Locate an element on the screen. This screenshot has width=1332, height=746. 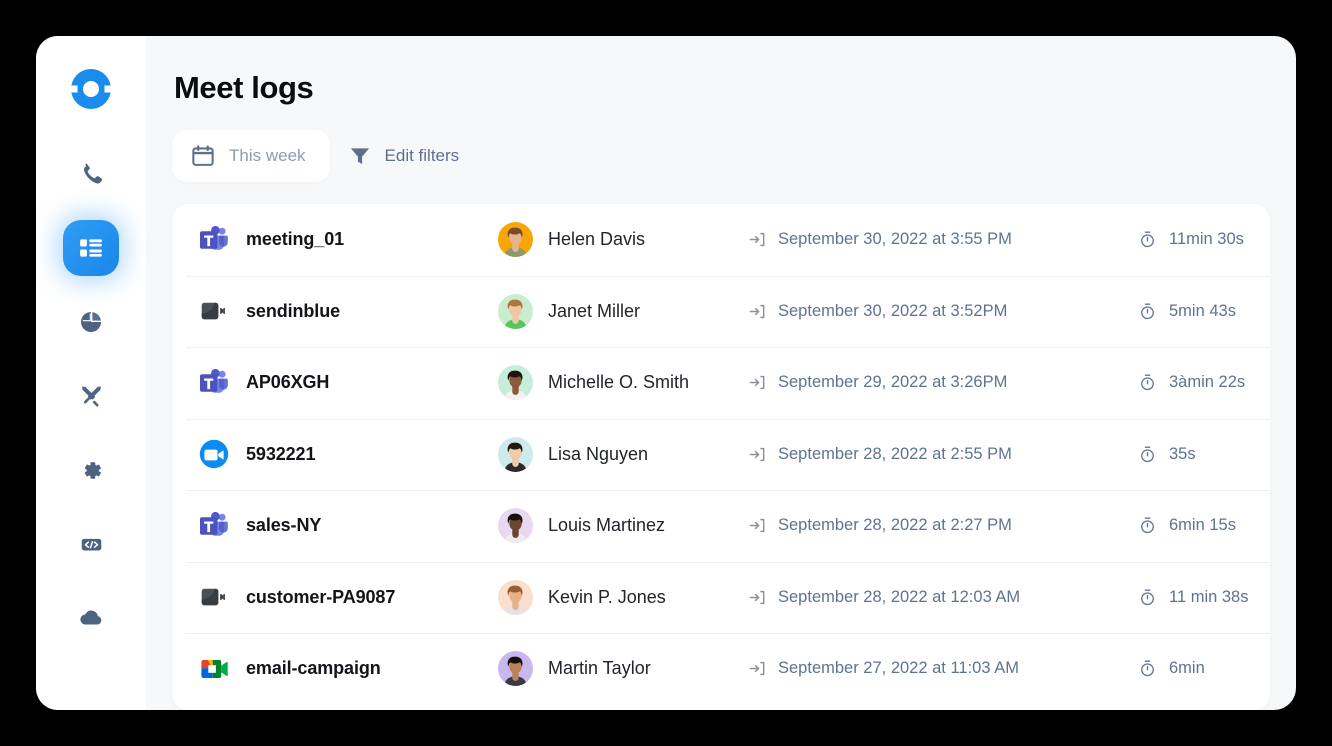
toolbar: This week Edit filters is located at coordinates (721, 156).